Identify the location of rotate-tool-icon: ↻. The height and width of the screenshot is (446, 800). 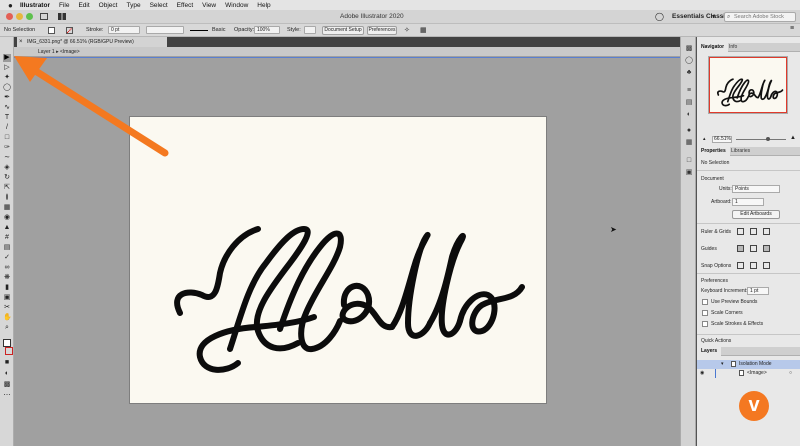
(7, 178).